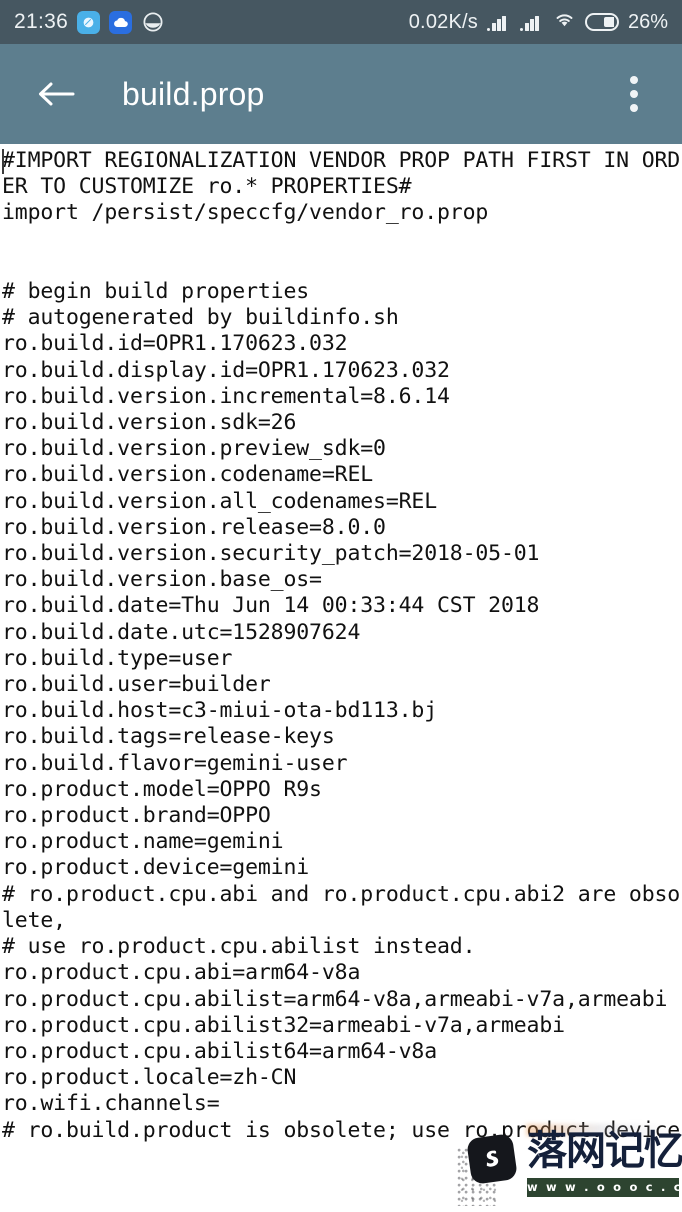 The height and width of the screenshot is (1212, 682). Describe the element at coordinates (647, 21) in the screenshot. I see `battery-percent-text: 26%` at that location.